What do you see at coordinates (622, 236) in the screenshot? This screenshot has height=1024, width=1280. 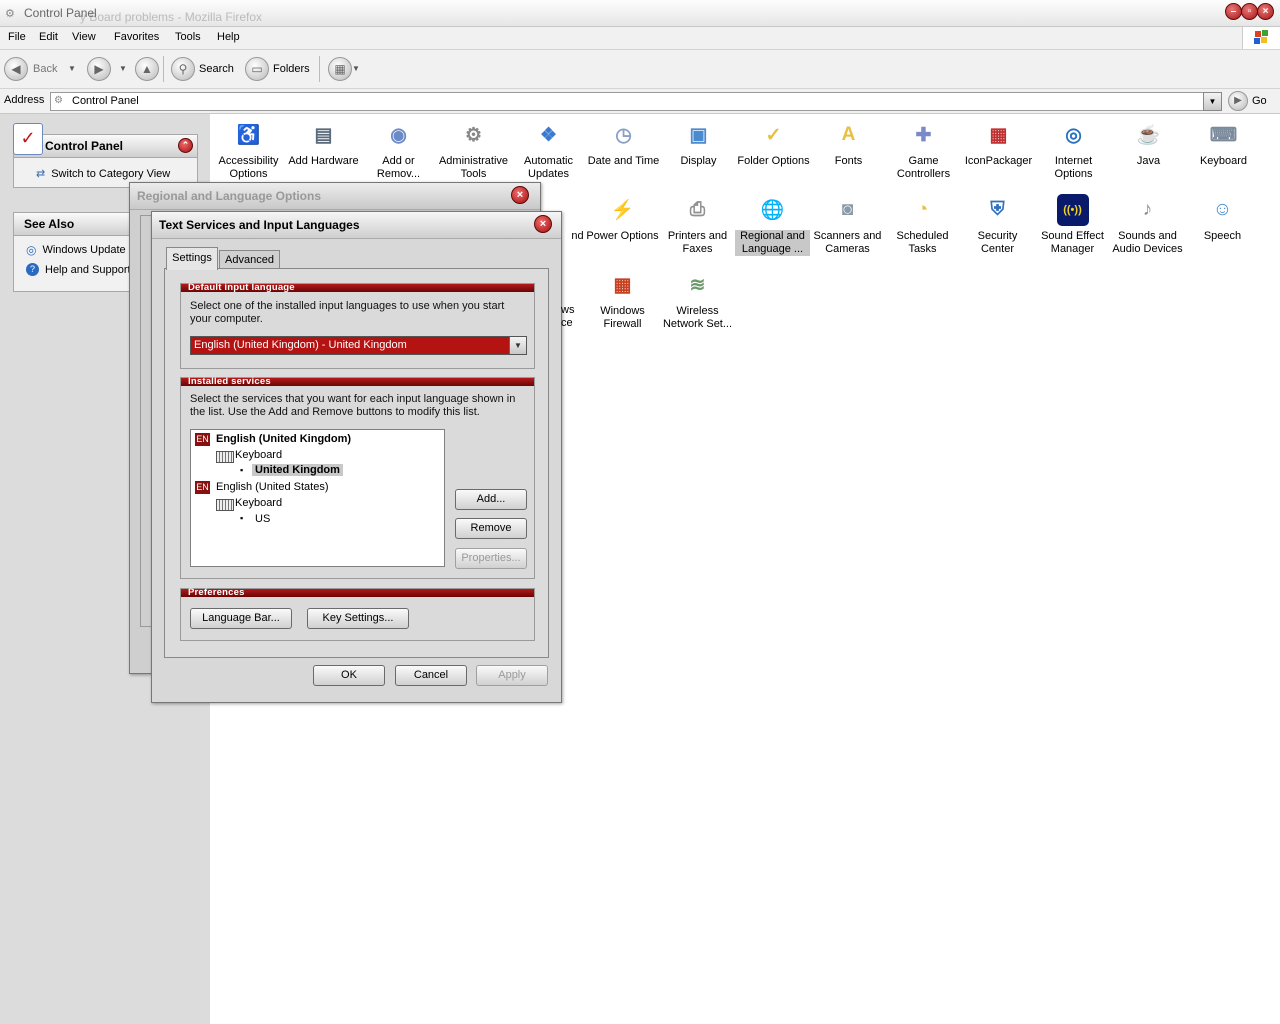 I see `cp-item-label: Power Options` at bounding box center [622, 236].